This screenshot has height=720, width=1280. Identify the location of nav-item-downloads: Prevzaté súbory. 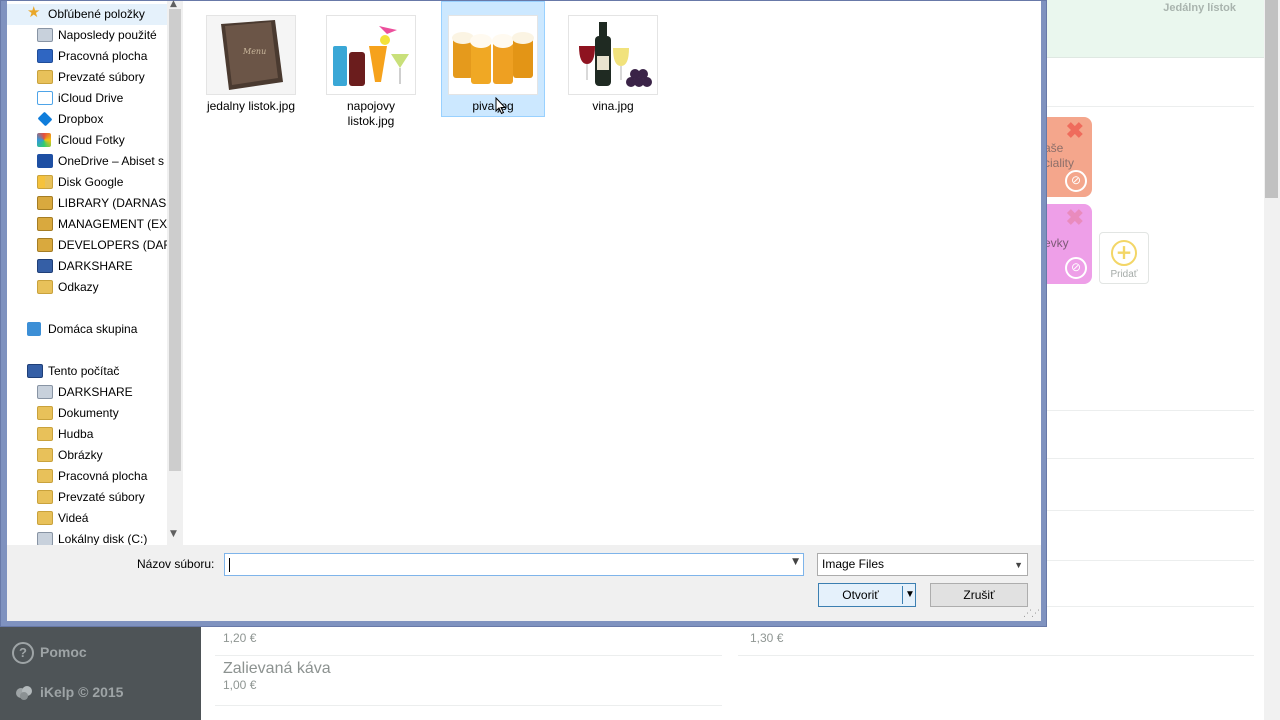
(87, 77).